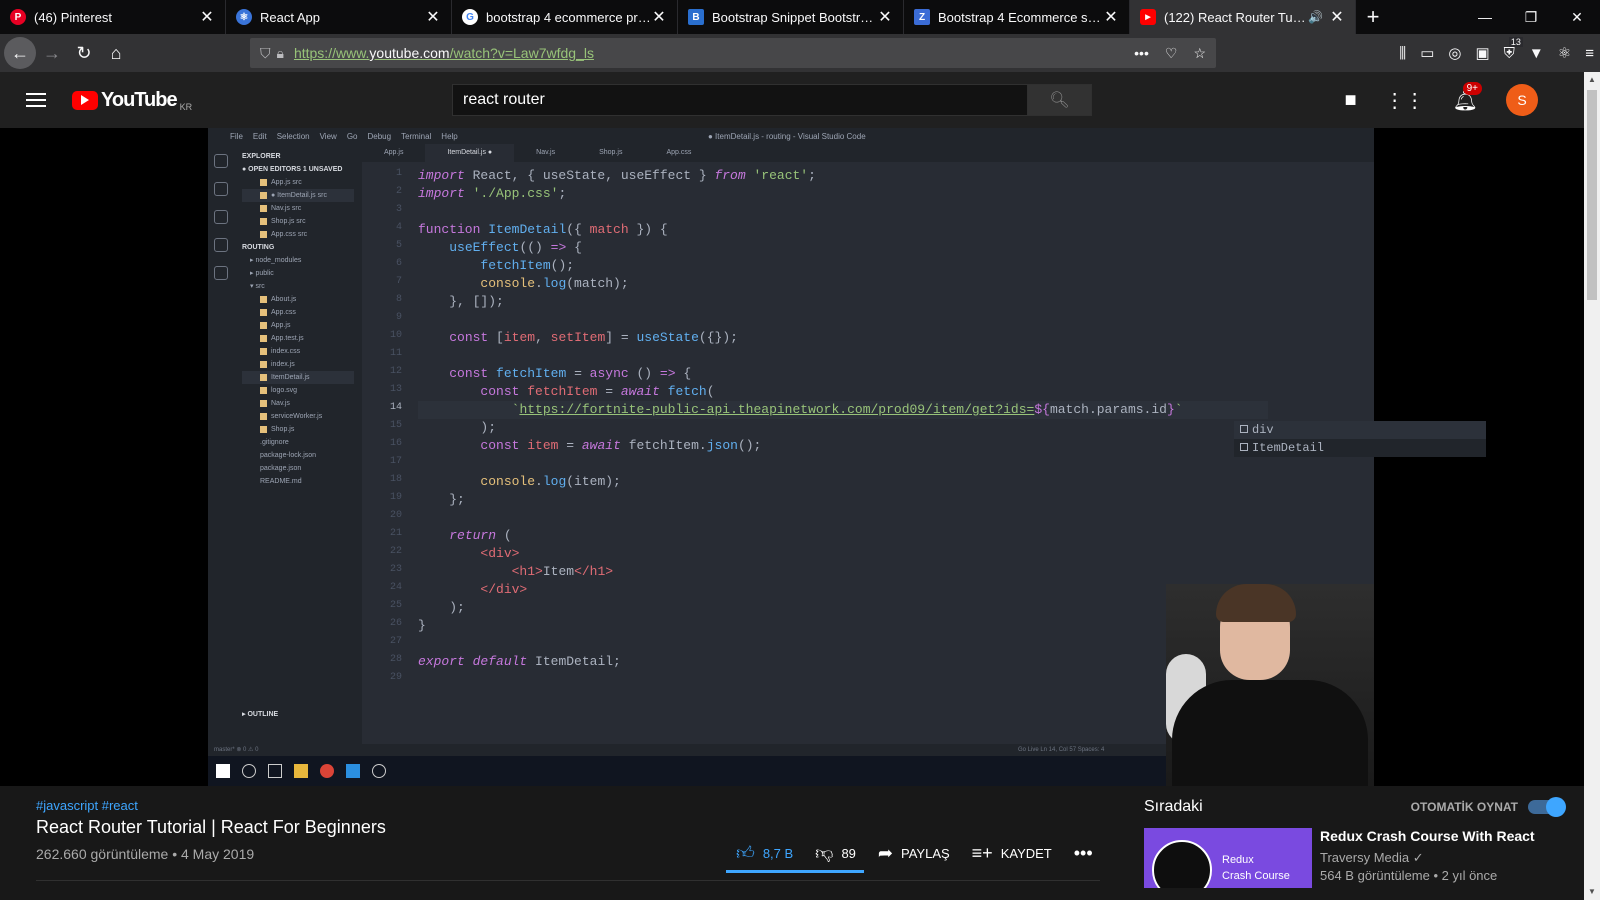 The image size is (1600, 900). I want to click on browser-tab-youtube: ▶ (122) React Router Tutorial | 🔊 ✕, so click(1243, 17).